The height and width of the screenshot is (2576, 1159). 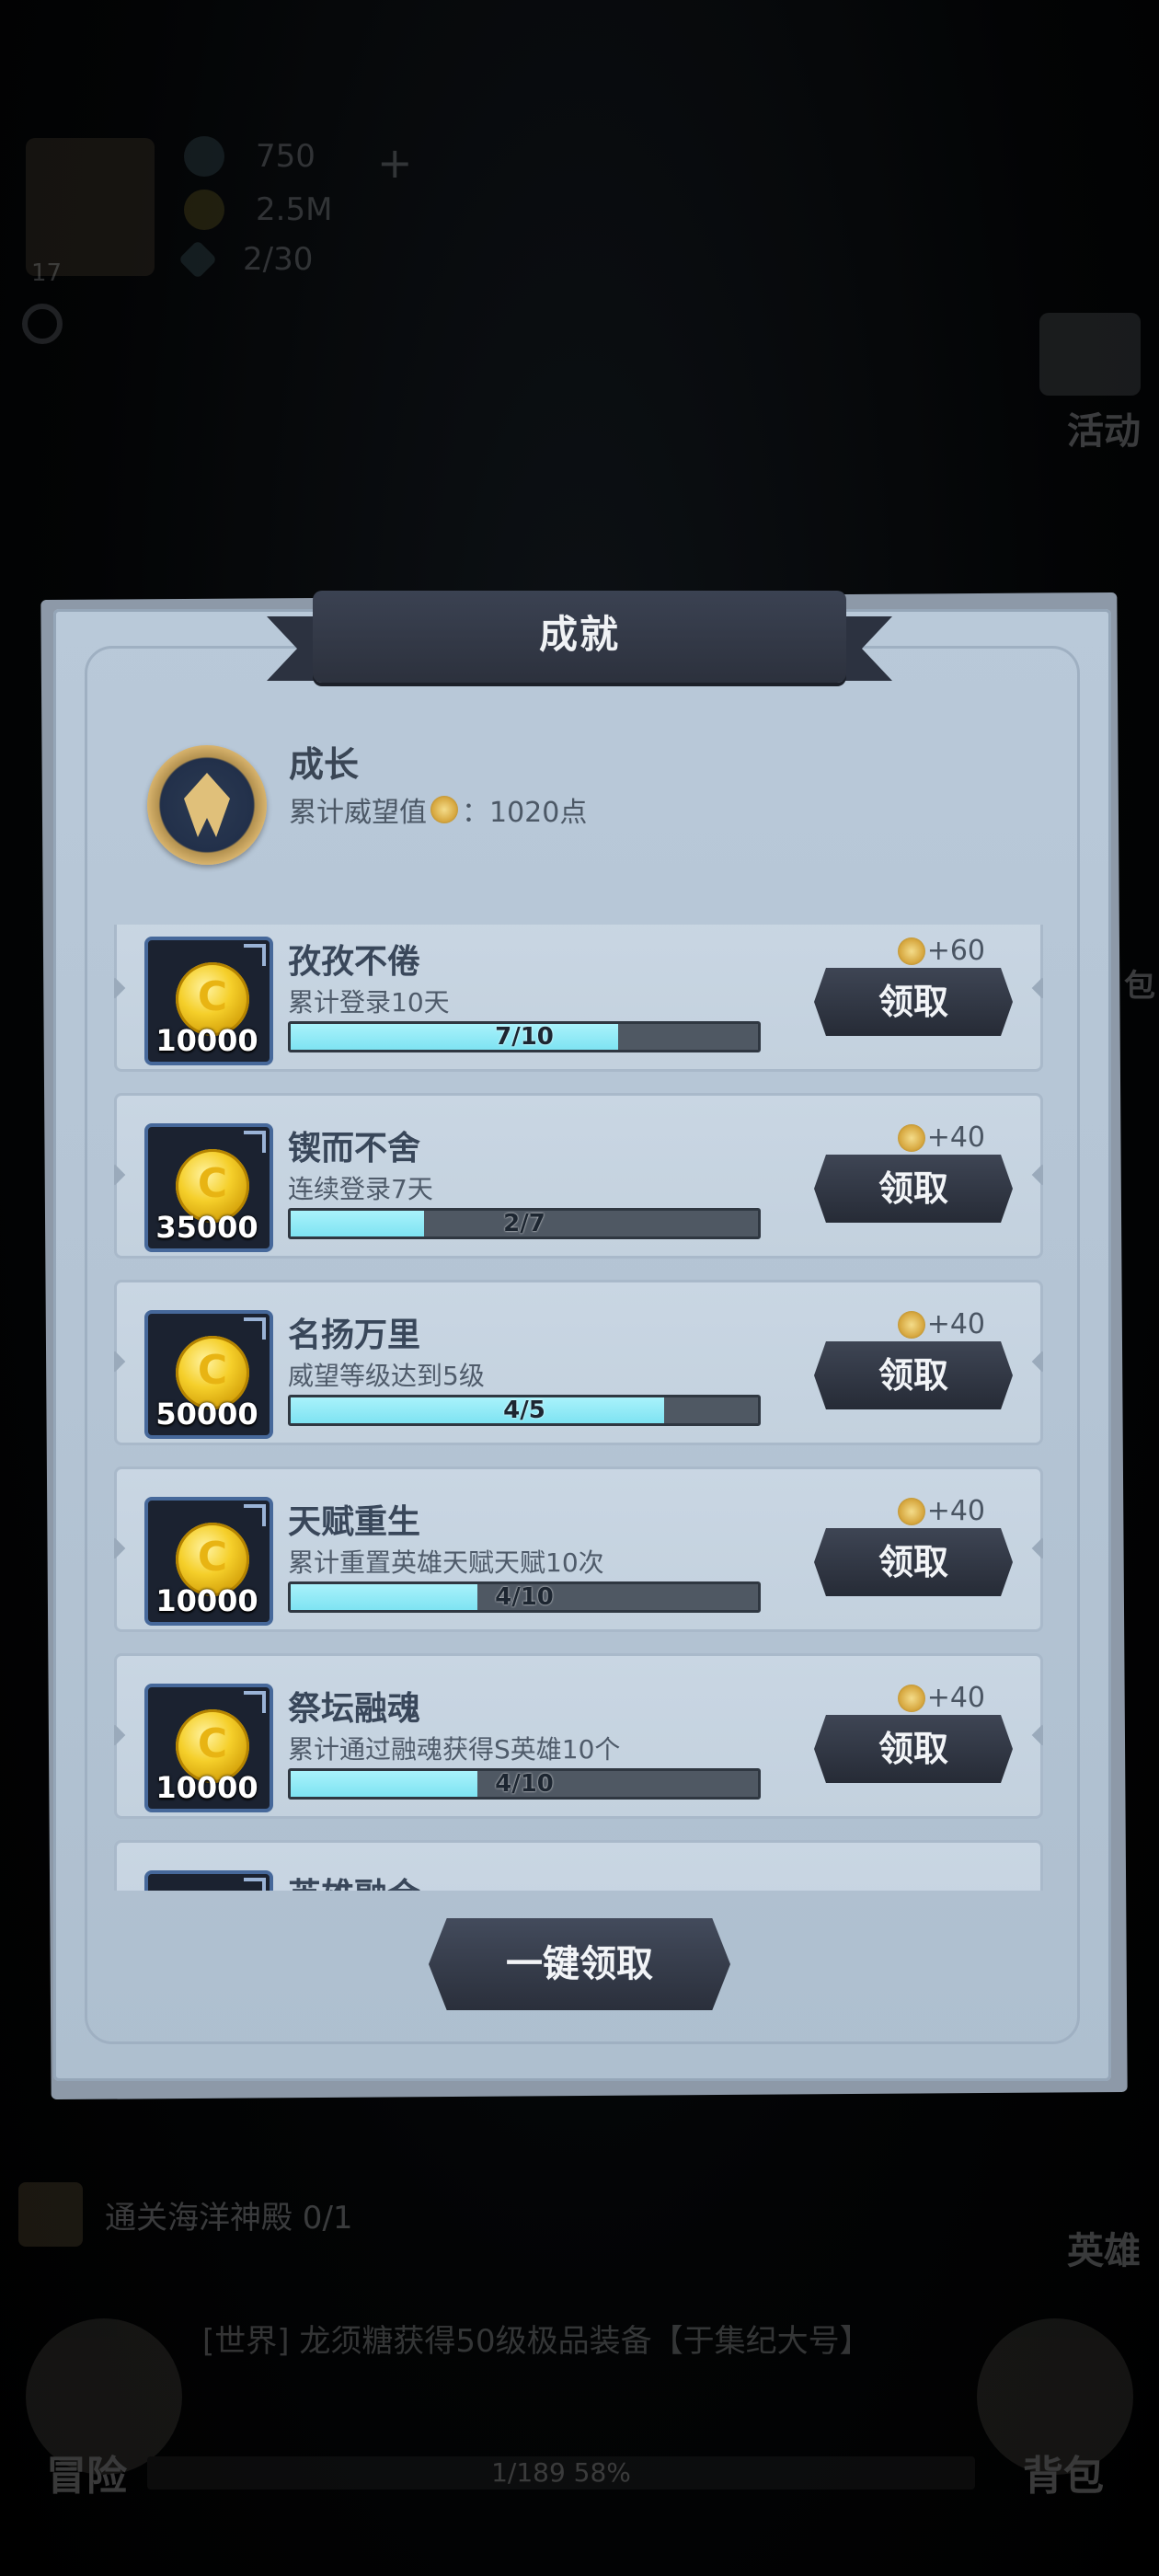 I want to click on title-ribbon: 成就, so click(x=579, y=640).